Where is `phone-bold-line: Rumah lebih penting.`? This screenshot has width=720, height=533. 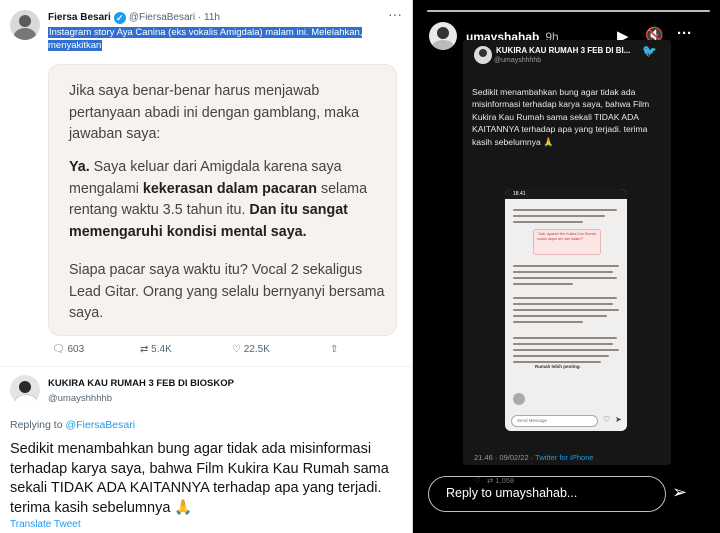
phone-bold-line: Rumah lebih penting. is located at coordinates (558, 366).